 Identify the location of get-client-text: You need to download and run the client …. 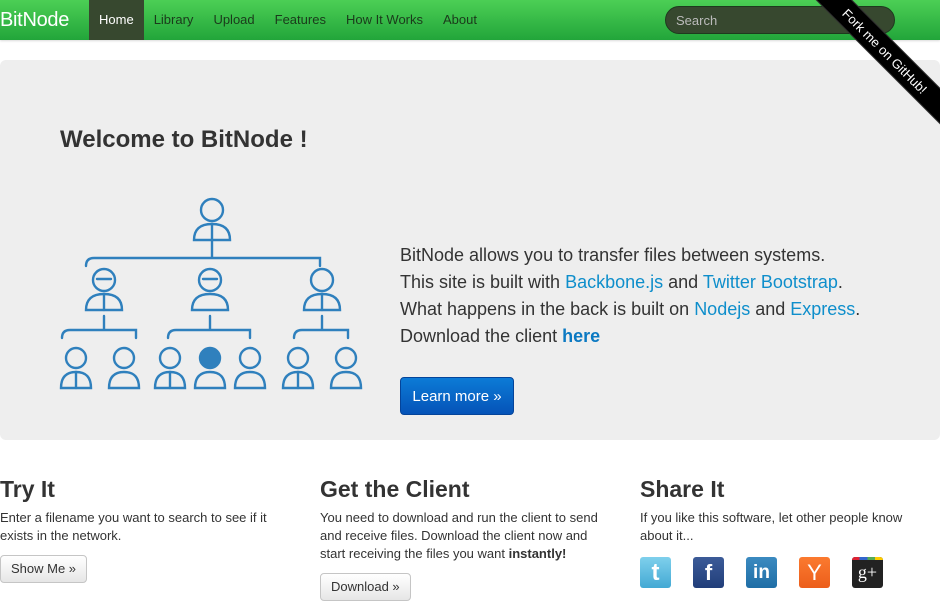
(465, 536).